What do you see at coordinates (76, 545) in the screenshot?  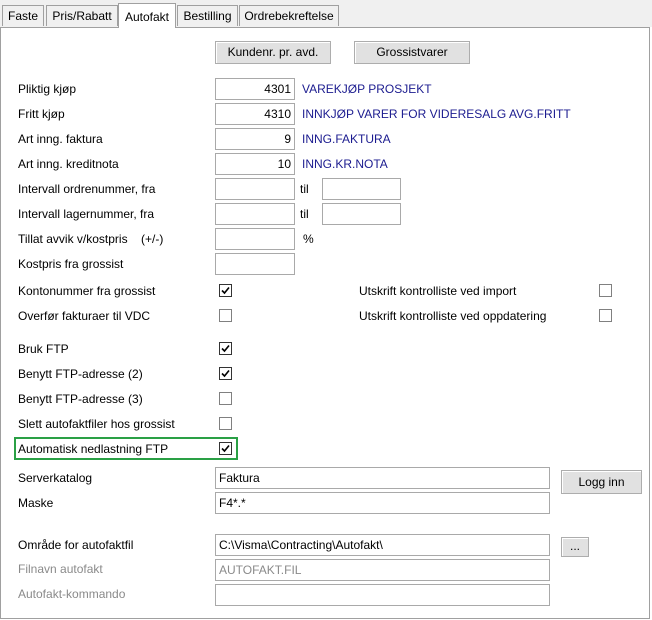 I see `omrade-label: Område for autofaktfil` at bounding box center [76, 545].